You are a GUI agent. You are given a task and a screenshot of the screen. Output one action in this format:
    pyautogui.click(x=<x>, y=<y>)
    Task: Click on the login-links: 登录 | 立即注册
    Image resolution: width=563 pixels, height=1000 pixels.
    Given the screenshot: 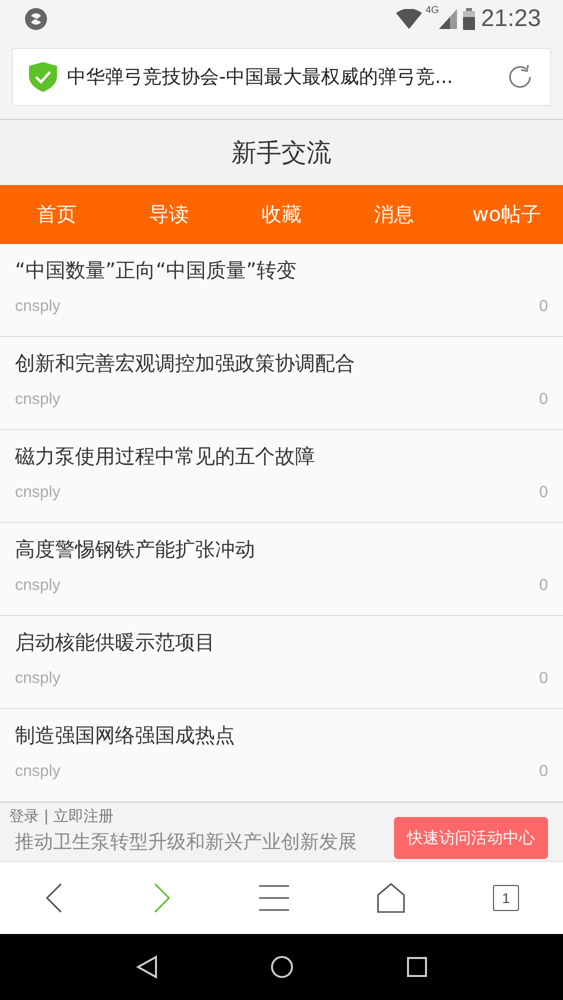 What is the action you would take?
    pyautogui.click(x=61, y=816)
    